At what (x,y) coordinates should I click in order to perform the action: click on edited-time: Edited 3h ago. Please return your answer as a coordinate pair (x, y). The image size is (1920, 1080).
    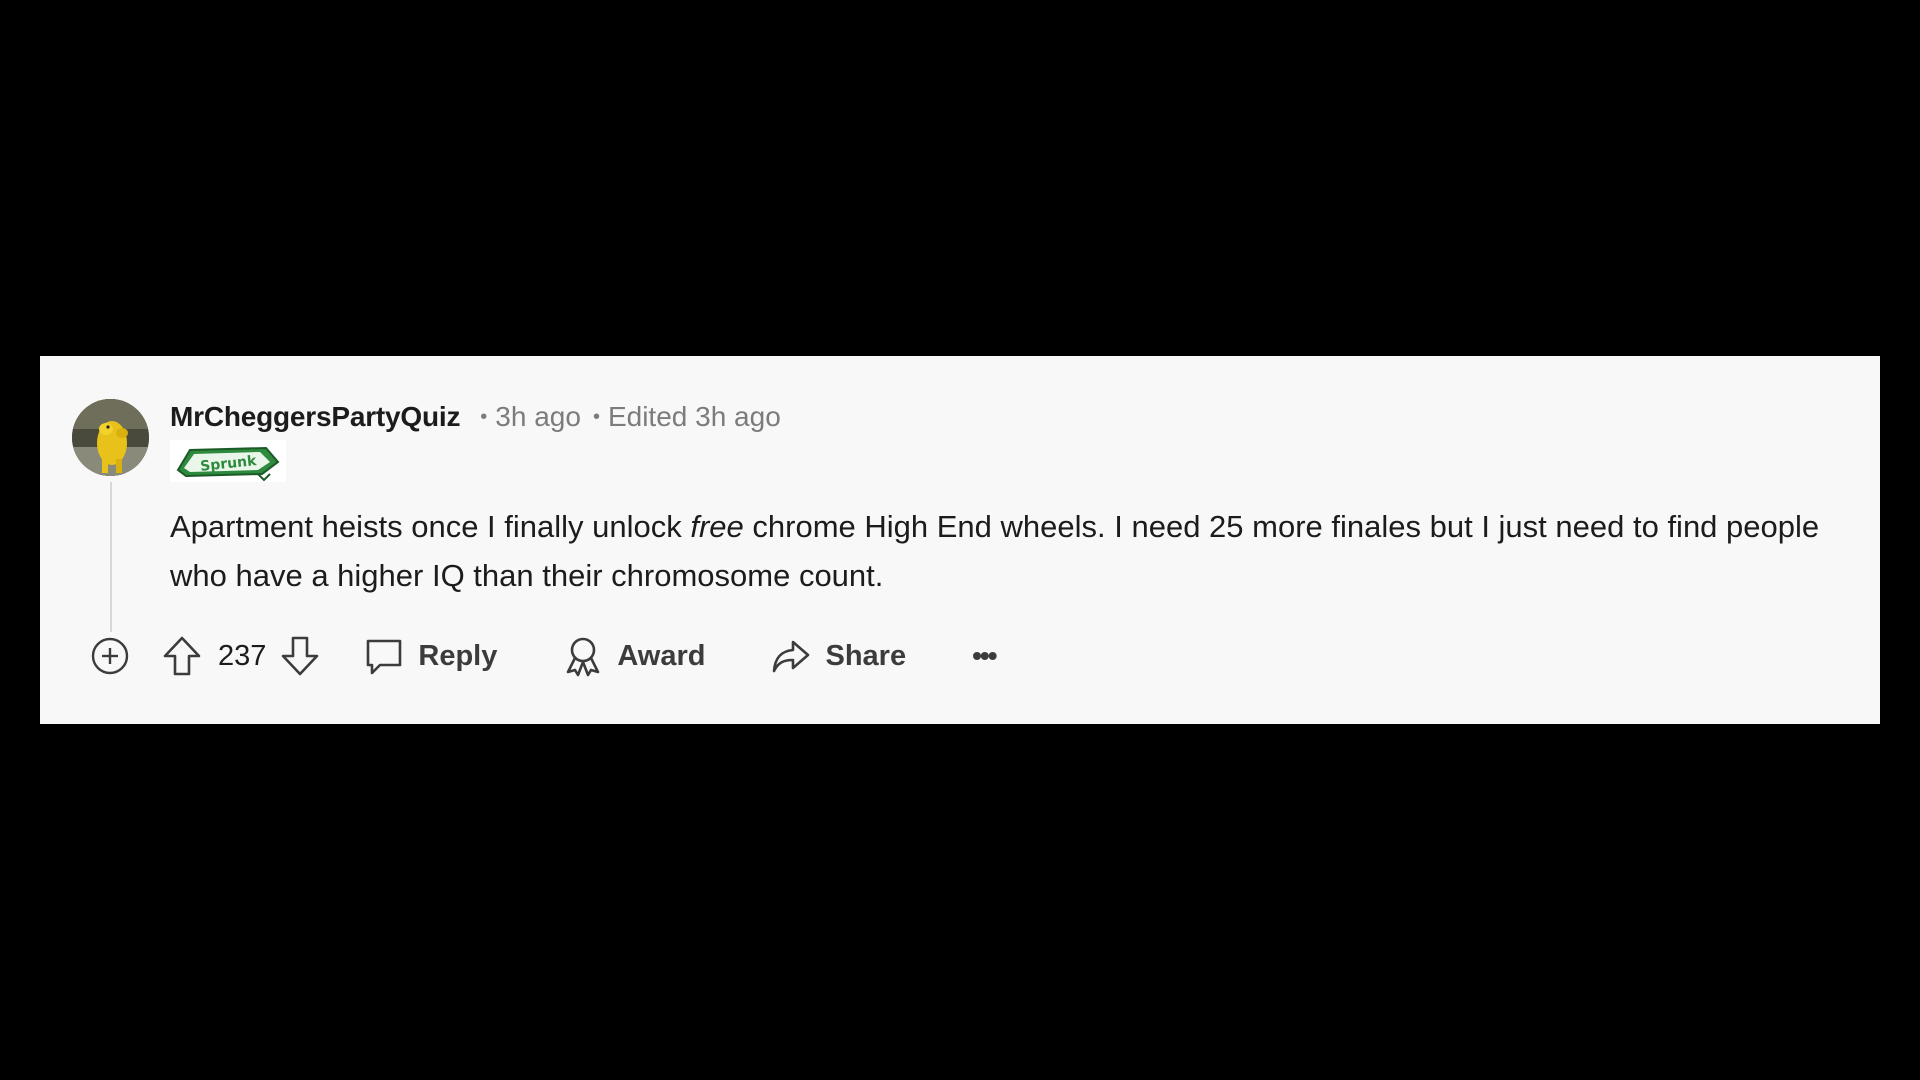
    Looking at the image, I should click on (694, 416).